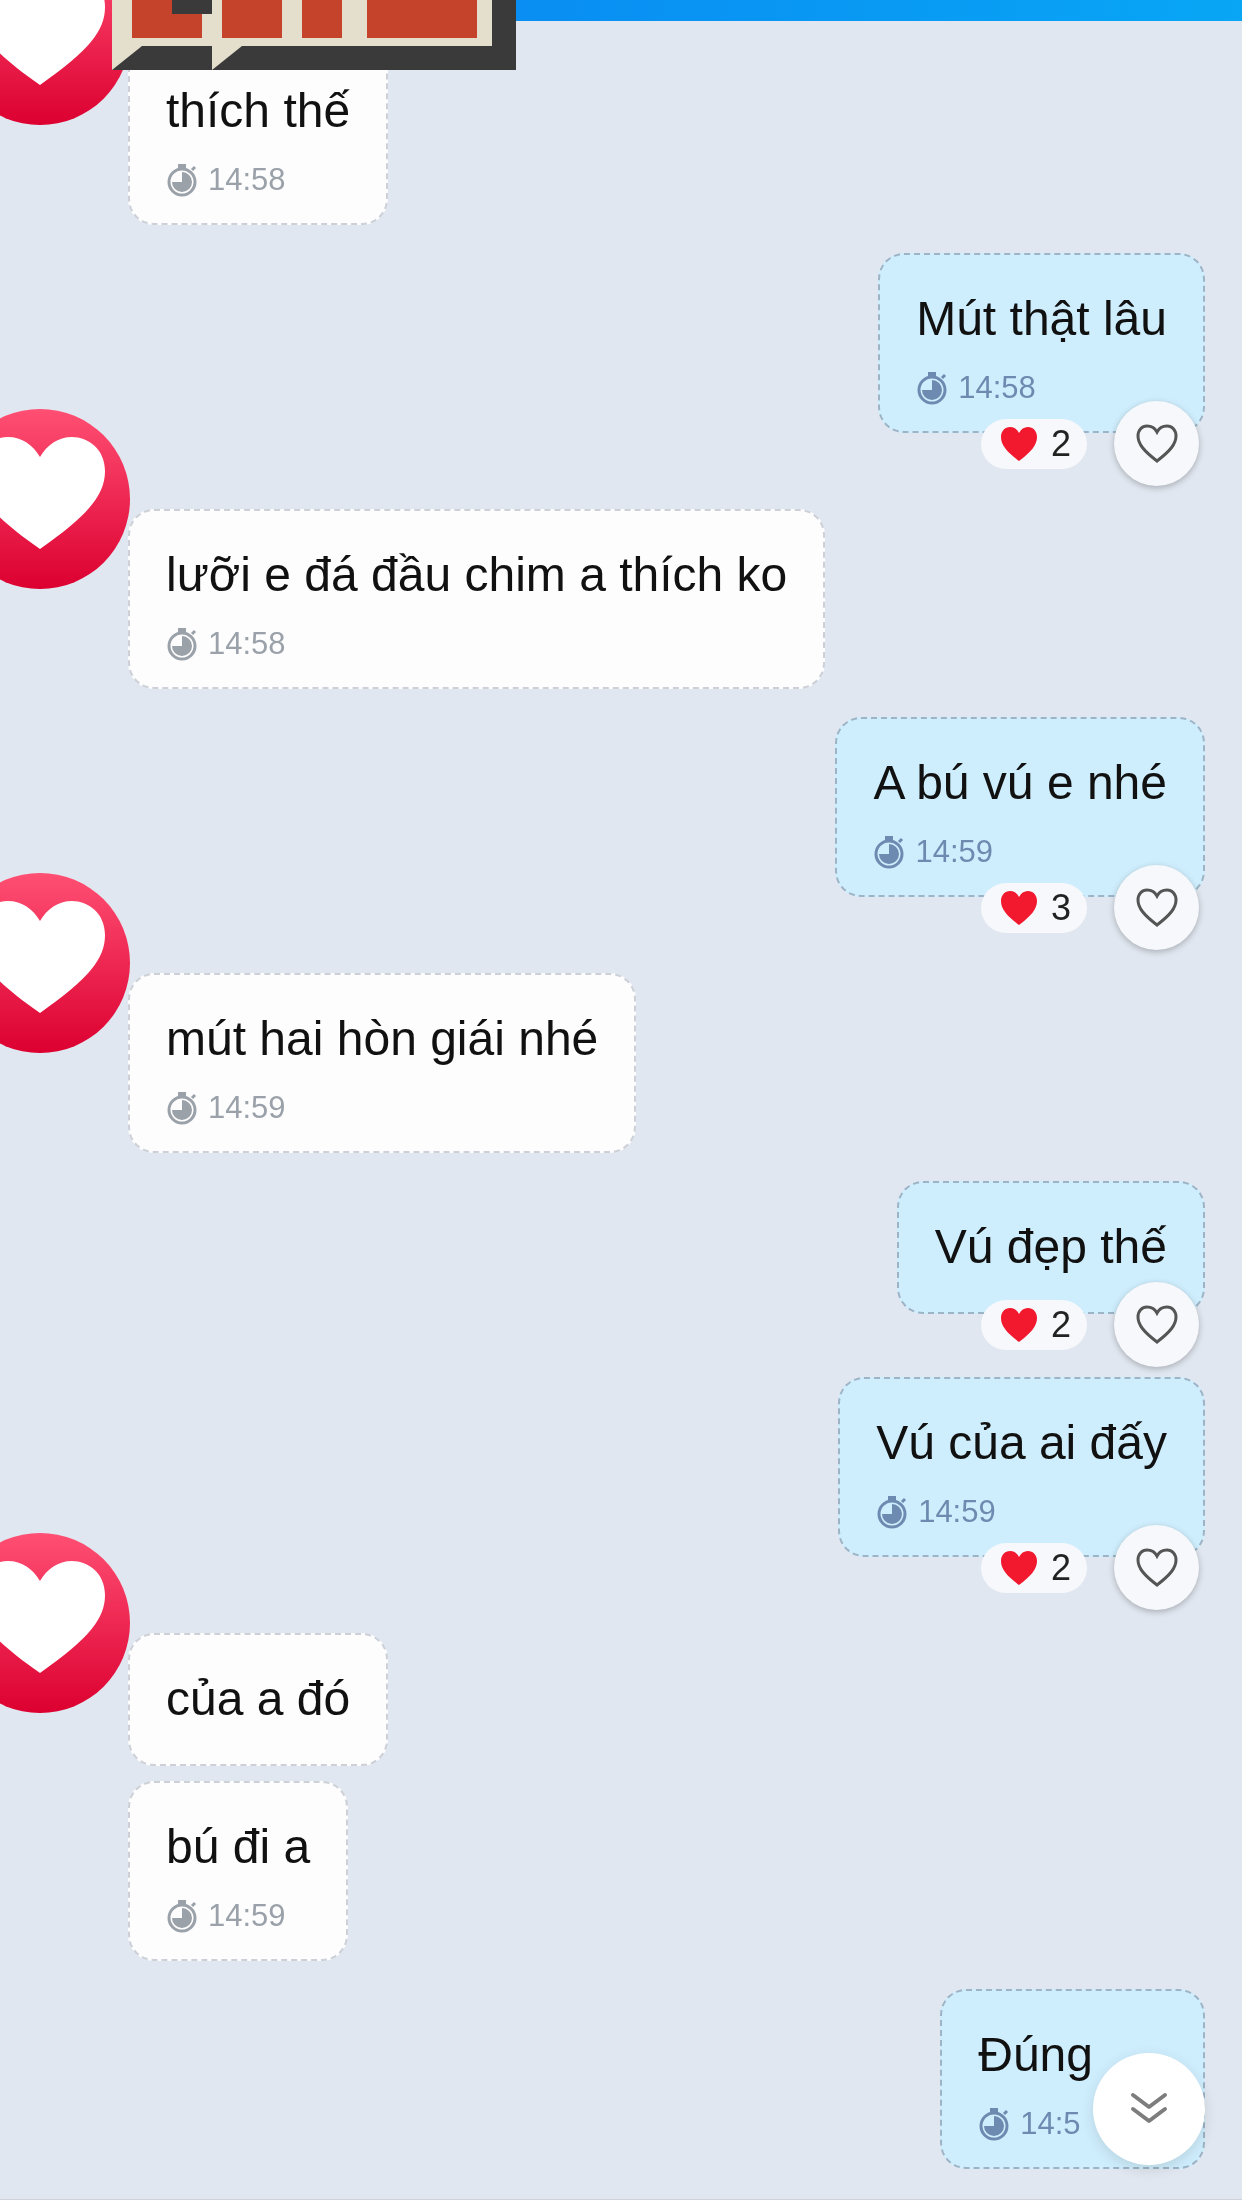  I want to click on message-text: Vú của ai đấy, so click(1021, 1443).